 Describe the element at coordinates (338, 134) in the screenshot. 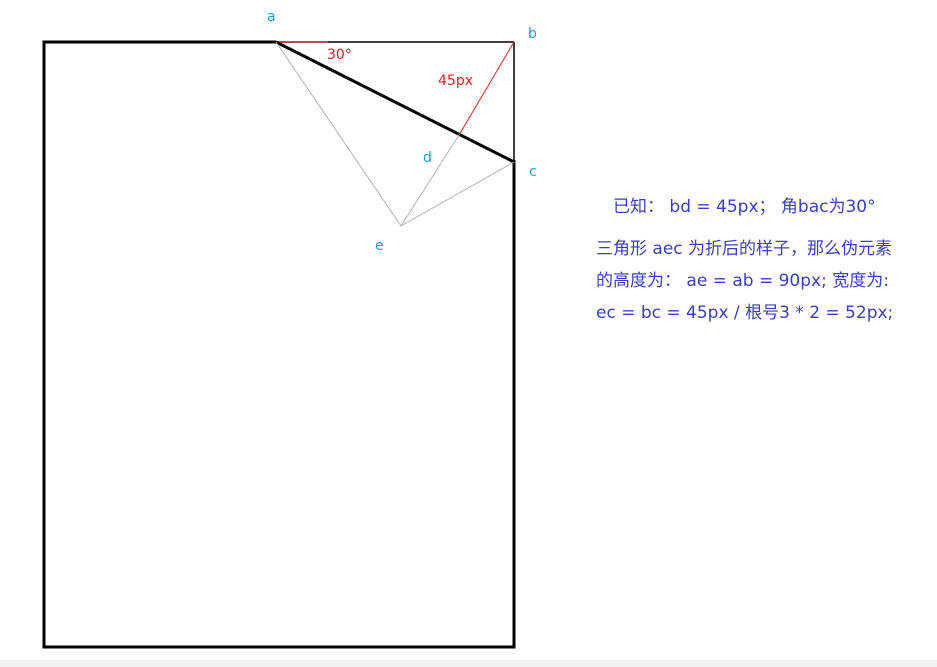

I see `segment-ae` at that location.